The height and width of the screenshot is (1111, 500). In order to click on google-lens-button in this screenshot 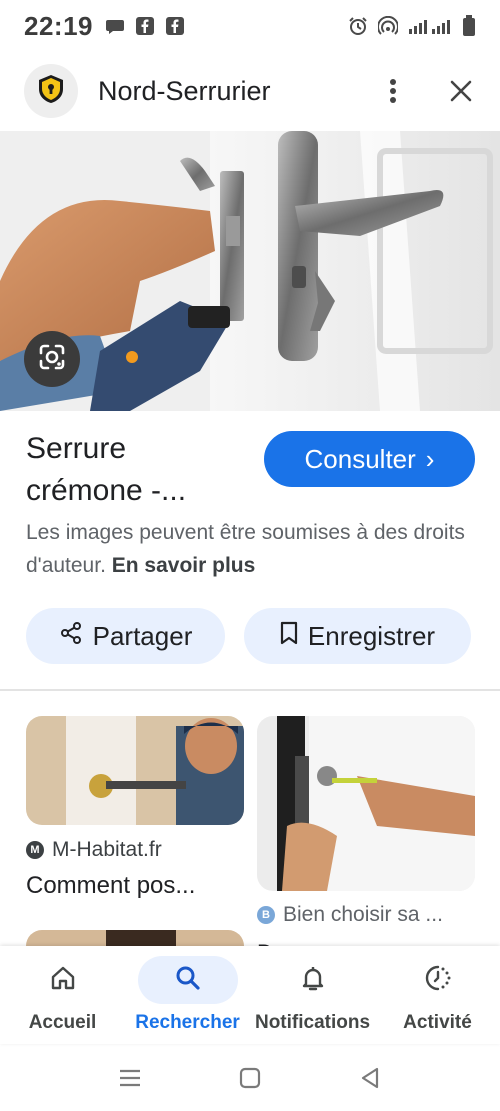, I will do `click(52, 359)`.